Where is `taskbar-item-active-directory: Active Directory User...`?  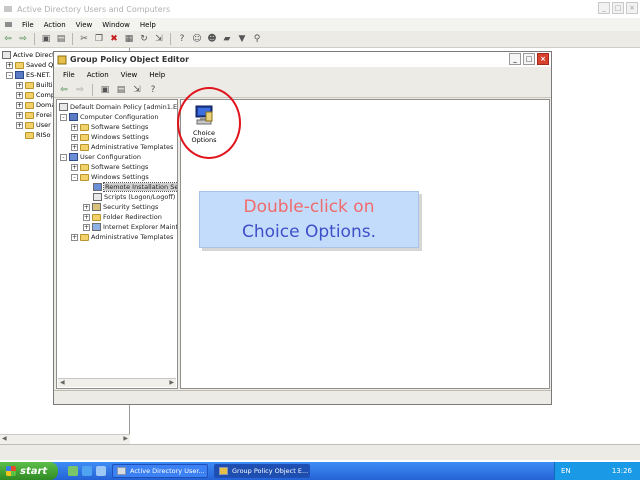
taskbar-item-active-directory: Active Directory User... is located at coordinates (160, 471).